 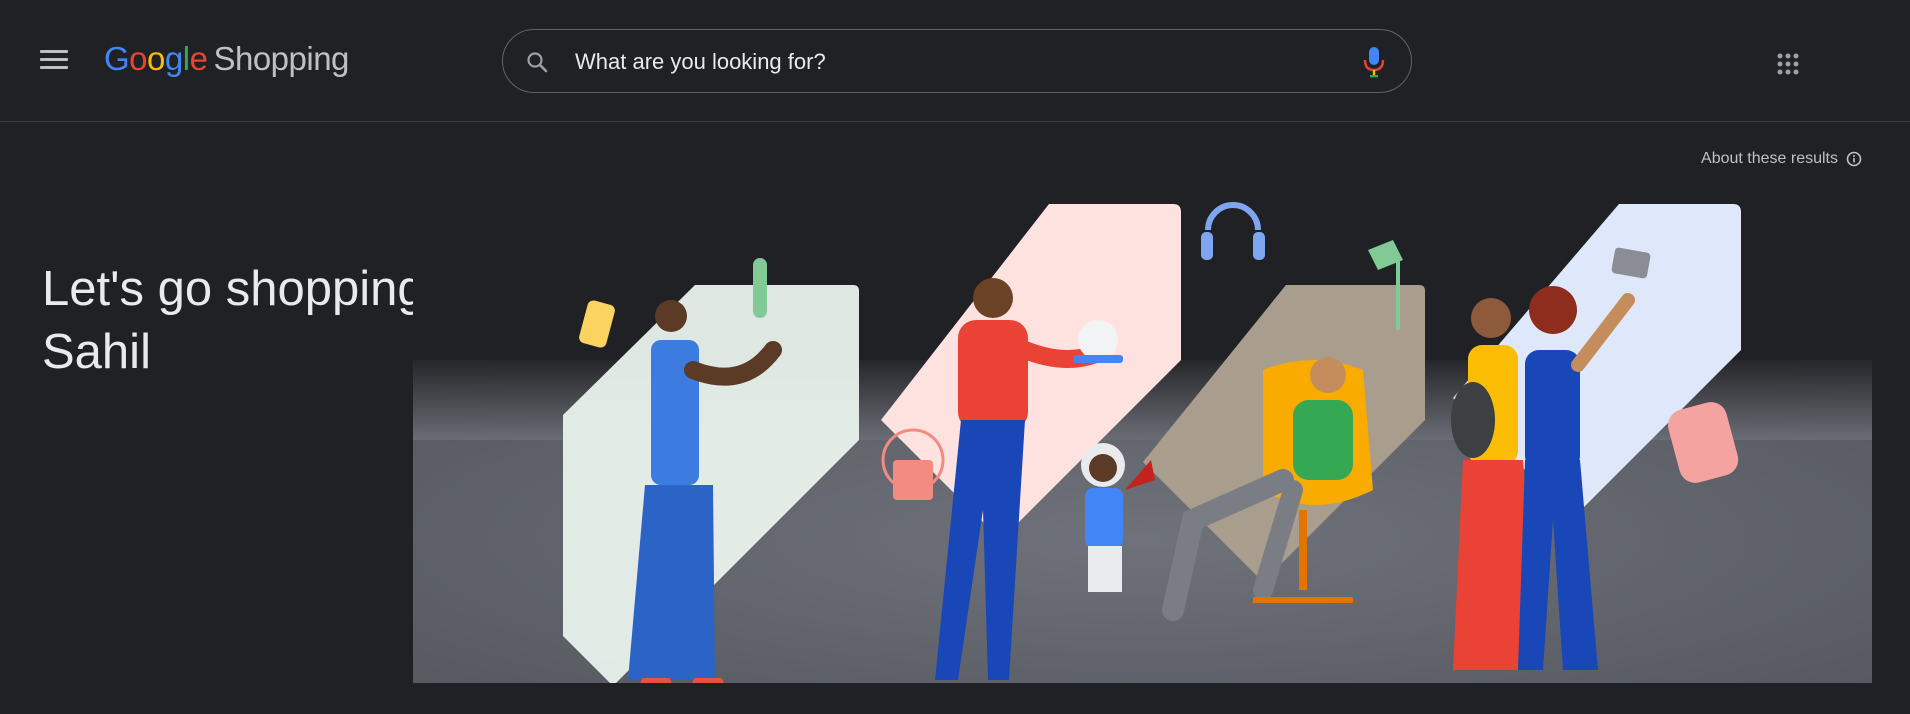 I want to click on search-input, so click(x=955, y=62).